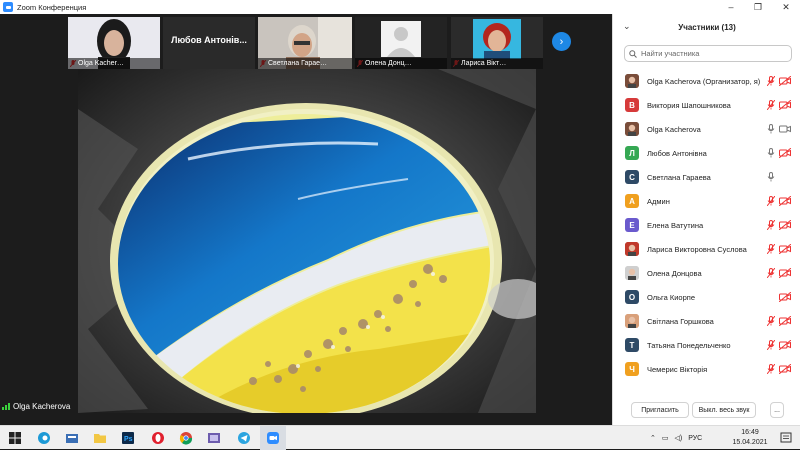 This screenshot has width=800, height=450. Describe the element at coordinates (658, 201) in the screenshot. I see `participant-name: Админ` at that location.